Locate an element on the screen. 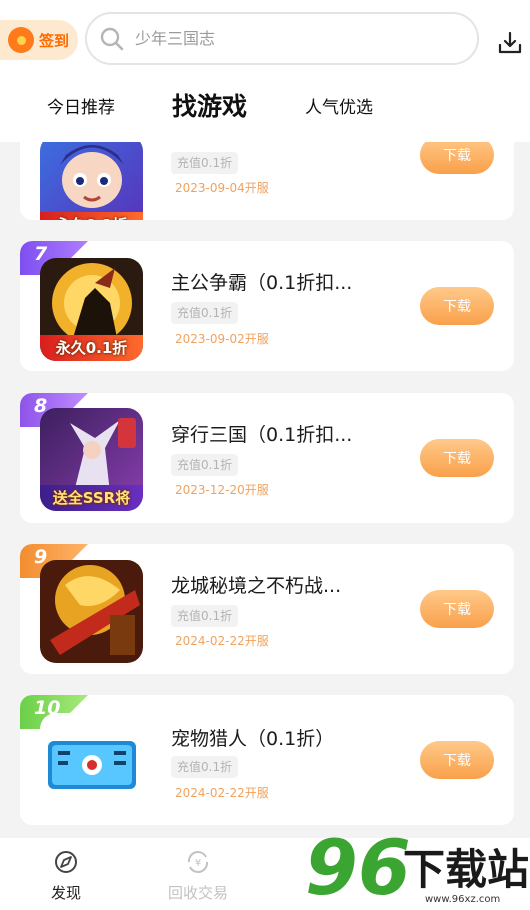 The width and height of the screenshot is (530, 910). game-open-date: 2023-09-04开服 is located at coordinates (222, 188).